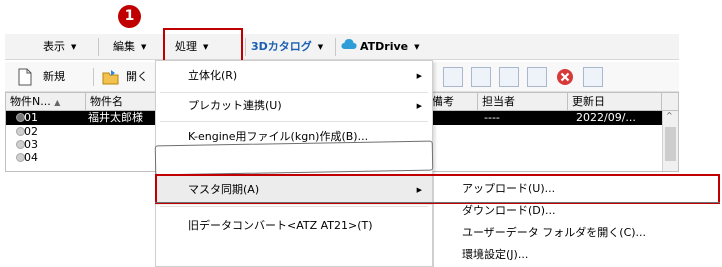  Describe the element at coordinates (509, 77) in the screenshot. I see `compare-icon` at that location.